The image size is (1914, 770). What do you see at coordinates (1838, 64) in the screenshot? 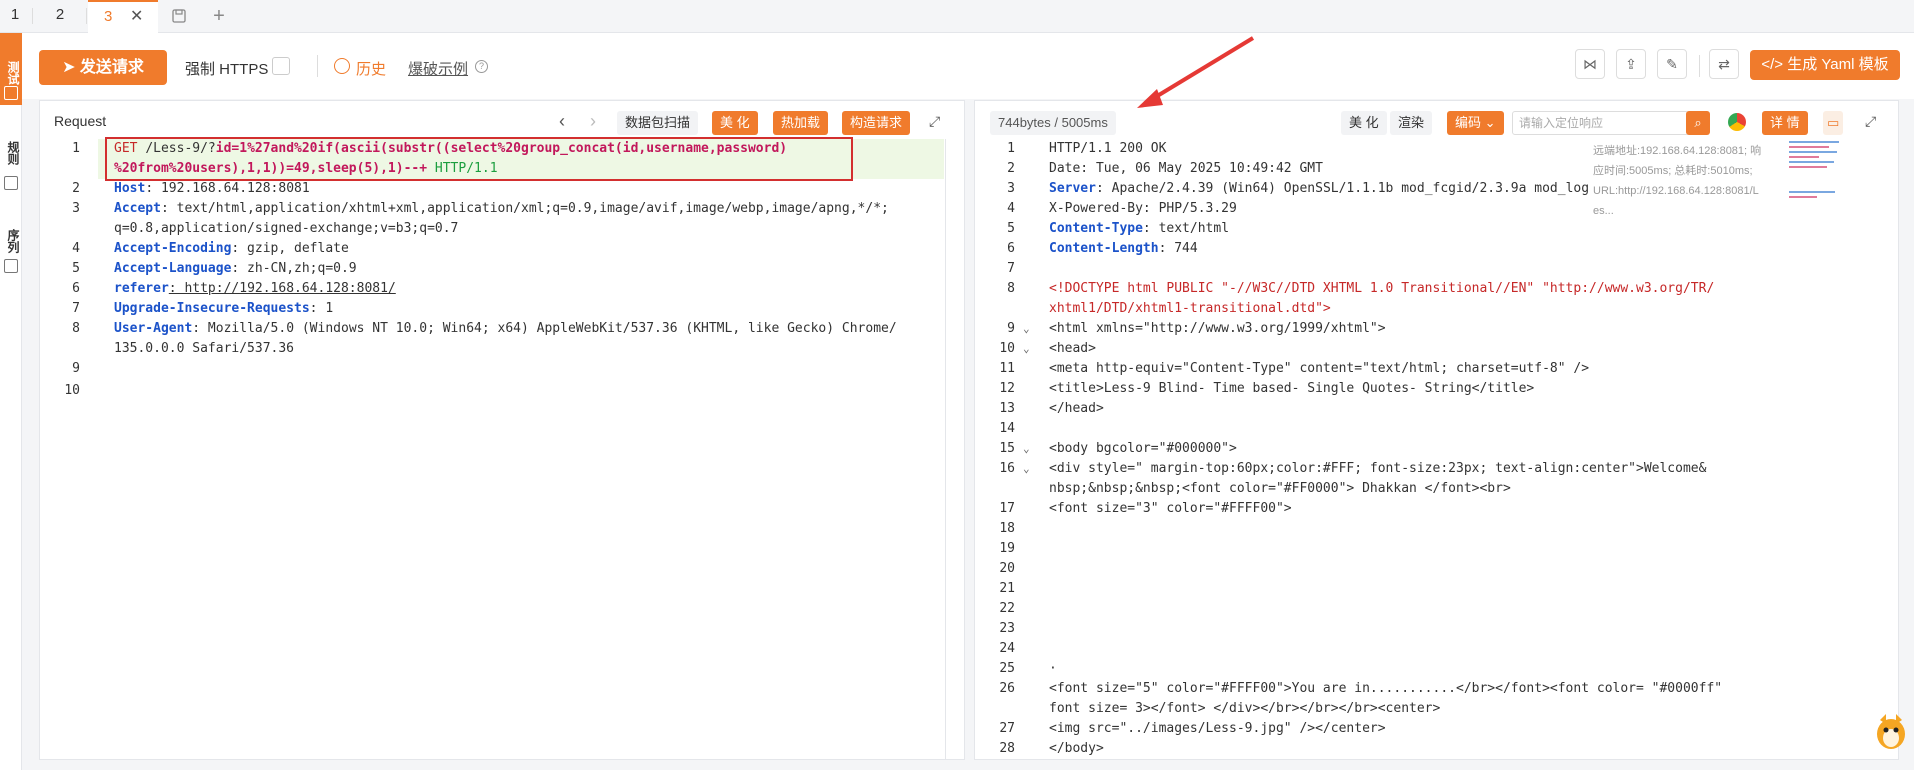
I see `yaml-label: 生成 Yaml 模板` at bounding box center [1838, 64].